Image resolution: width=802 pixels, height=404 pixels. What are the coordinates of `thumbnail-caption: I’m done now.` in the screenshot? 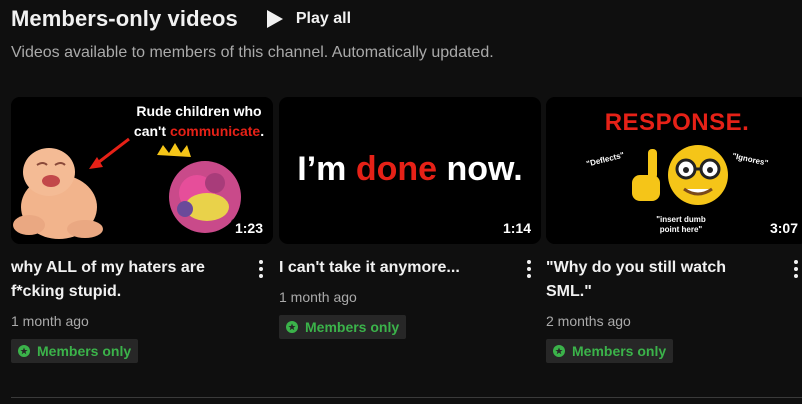 It's located at (410, 169).